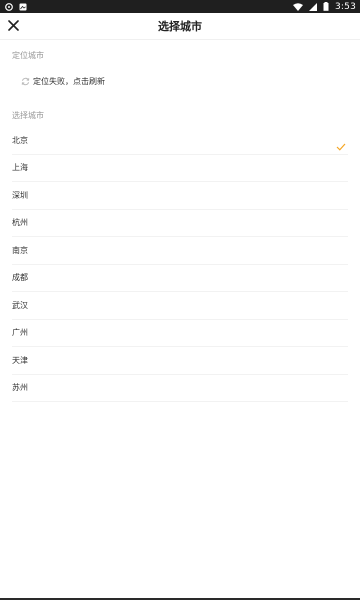 This screenshot has height=600, width=360. I want to click on status-right: 3:53, so click(324, 6).